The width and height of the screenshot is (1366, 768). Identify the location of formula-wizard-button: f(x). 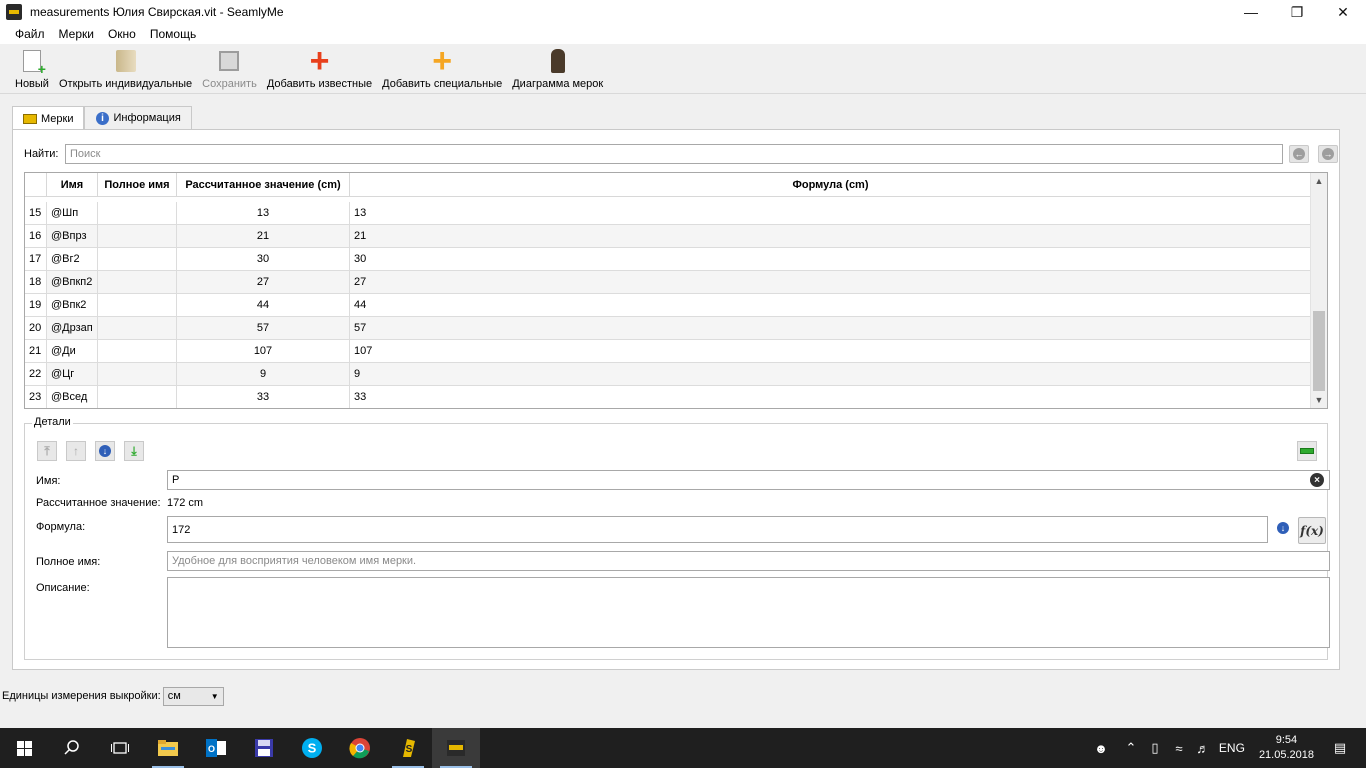
(1312, 530).